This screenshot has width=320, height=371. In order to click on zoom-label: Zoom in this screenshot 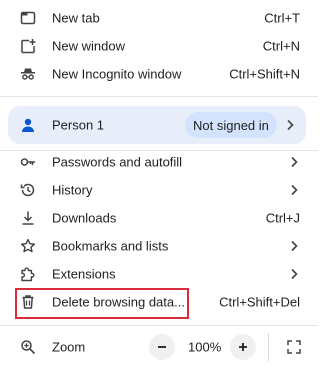, I will do `click(69, 347)`.